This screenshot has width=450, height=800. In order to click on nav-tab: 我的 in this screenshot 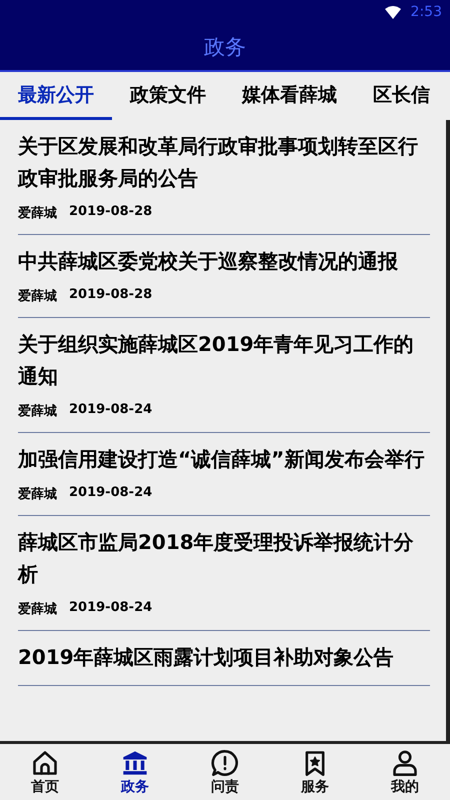, I will do `click(405, 772)`.